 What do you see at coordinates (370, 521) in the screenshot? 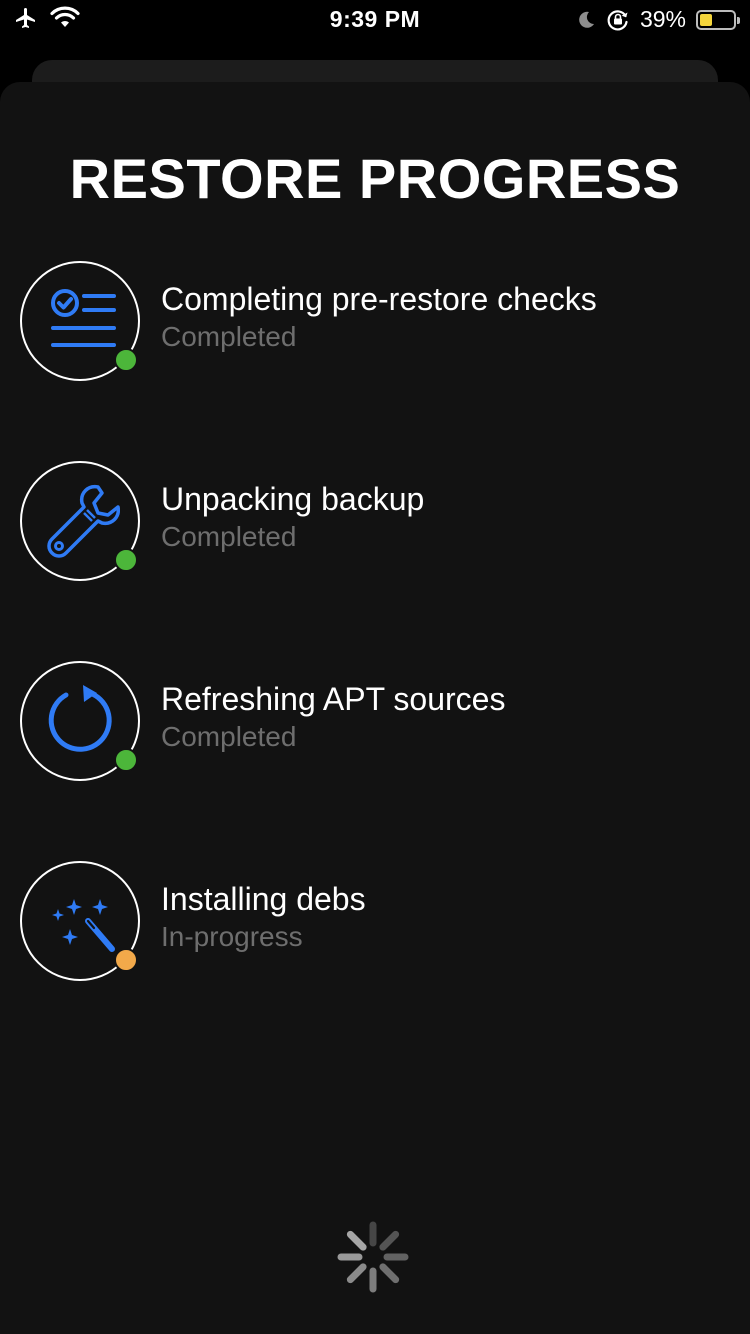
I see `step-unpacking-backup: Unpacking backup Completed` at bounding box center [370, 521].